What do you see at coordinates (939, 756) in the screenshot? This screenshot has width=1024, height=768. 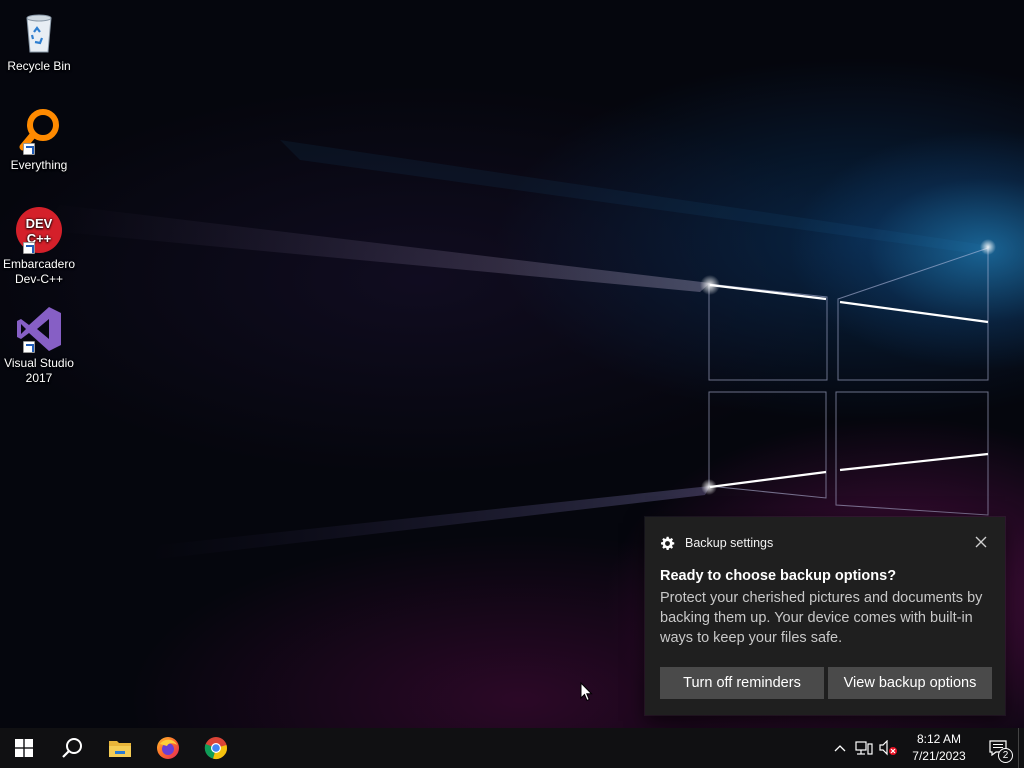 I see `clock-date: 7/21/2023` at bounding box center [939, 756].